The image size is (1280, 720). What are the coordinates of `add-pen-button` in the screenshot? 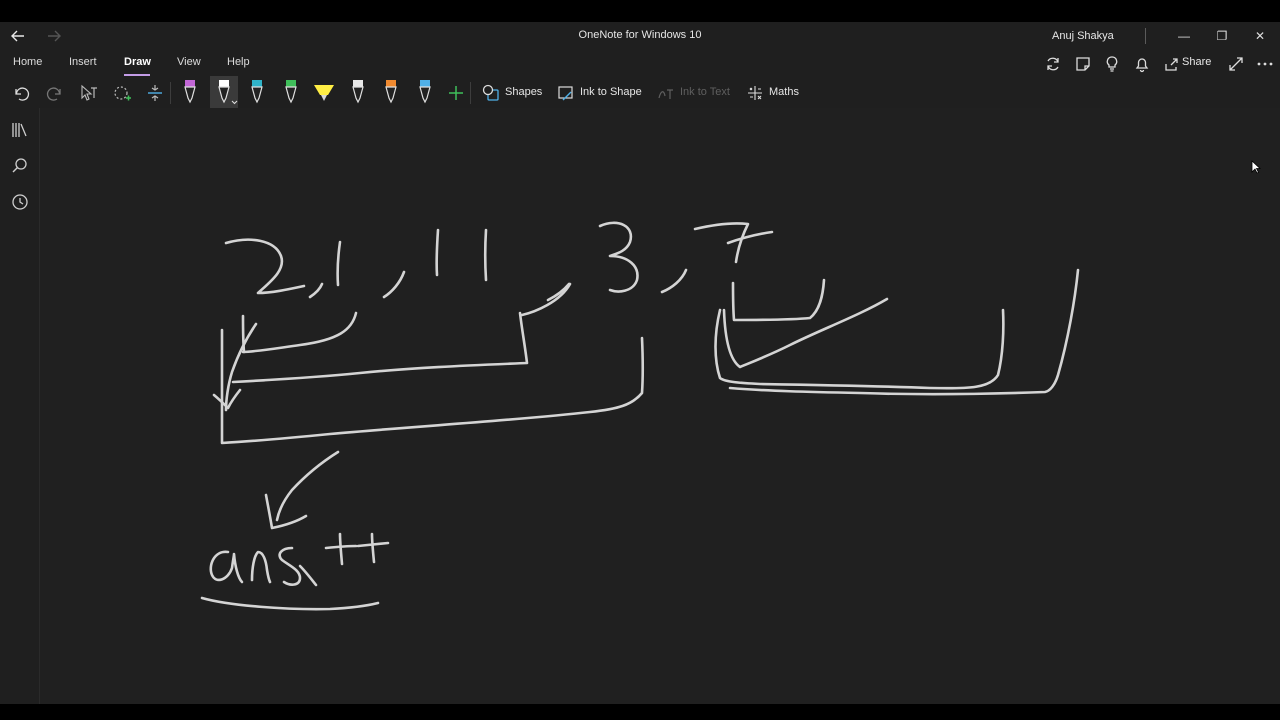 It's located at (456, 93).